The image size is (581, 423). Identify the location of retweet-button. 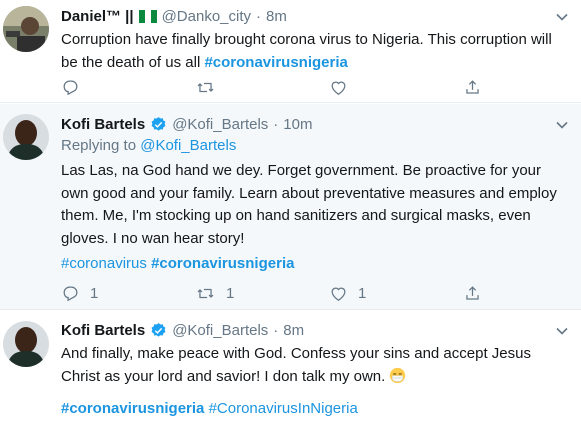
(262, 87).